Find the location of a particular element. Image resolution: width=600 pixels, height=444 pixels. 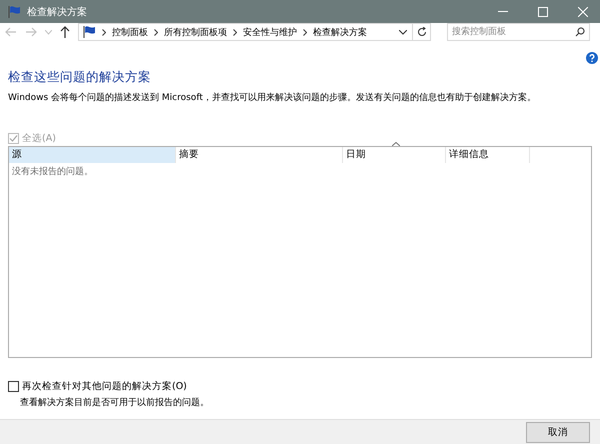

up-icon is located at coordinates (65, 32).